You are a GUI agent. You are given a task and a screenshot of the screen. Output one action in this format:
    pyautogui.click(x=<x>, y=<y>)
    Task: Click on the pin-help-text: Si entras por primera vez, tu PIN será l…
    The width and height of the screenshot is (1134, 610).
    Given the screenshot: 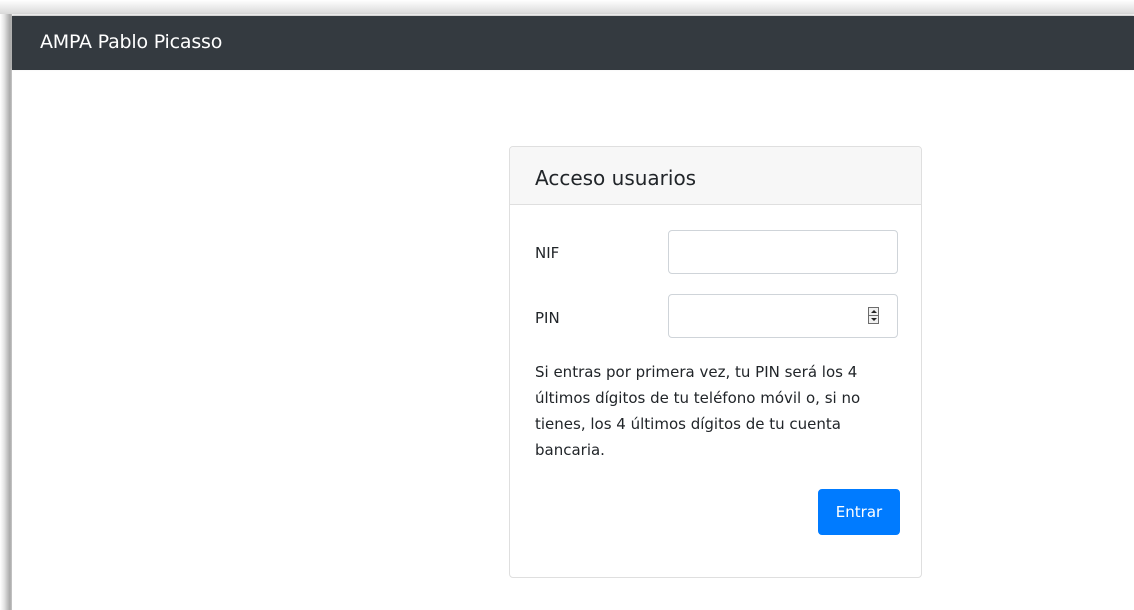 What is the action you would take?
    pyautogui.click(x=698, y=411)
    